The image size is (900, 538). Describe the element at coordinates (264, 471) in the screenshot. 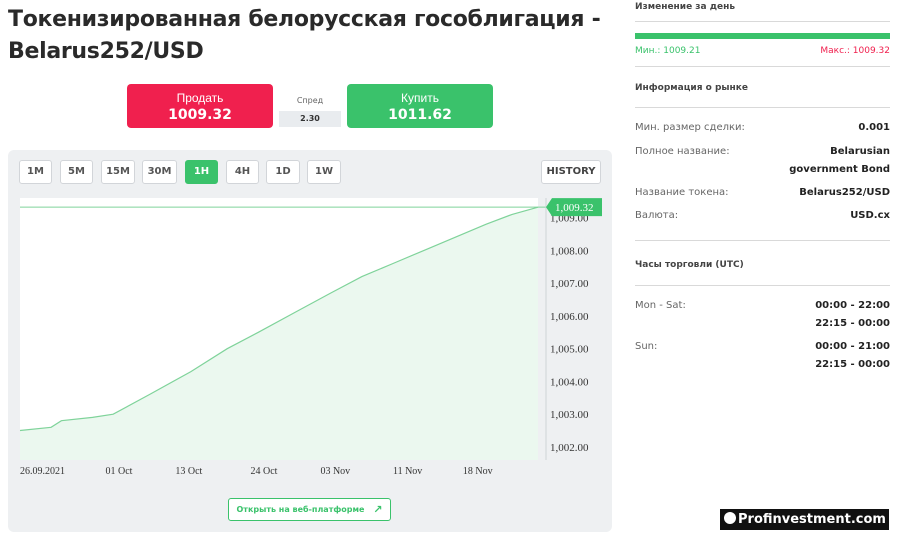

I see `x-tick-label: 24 Oct` at that location.